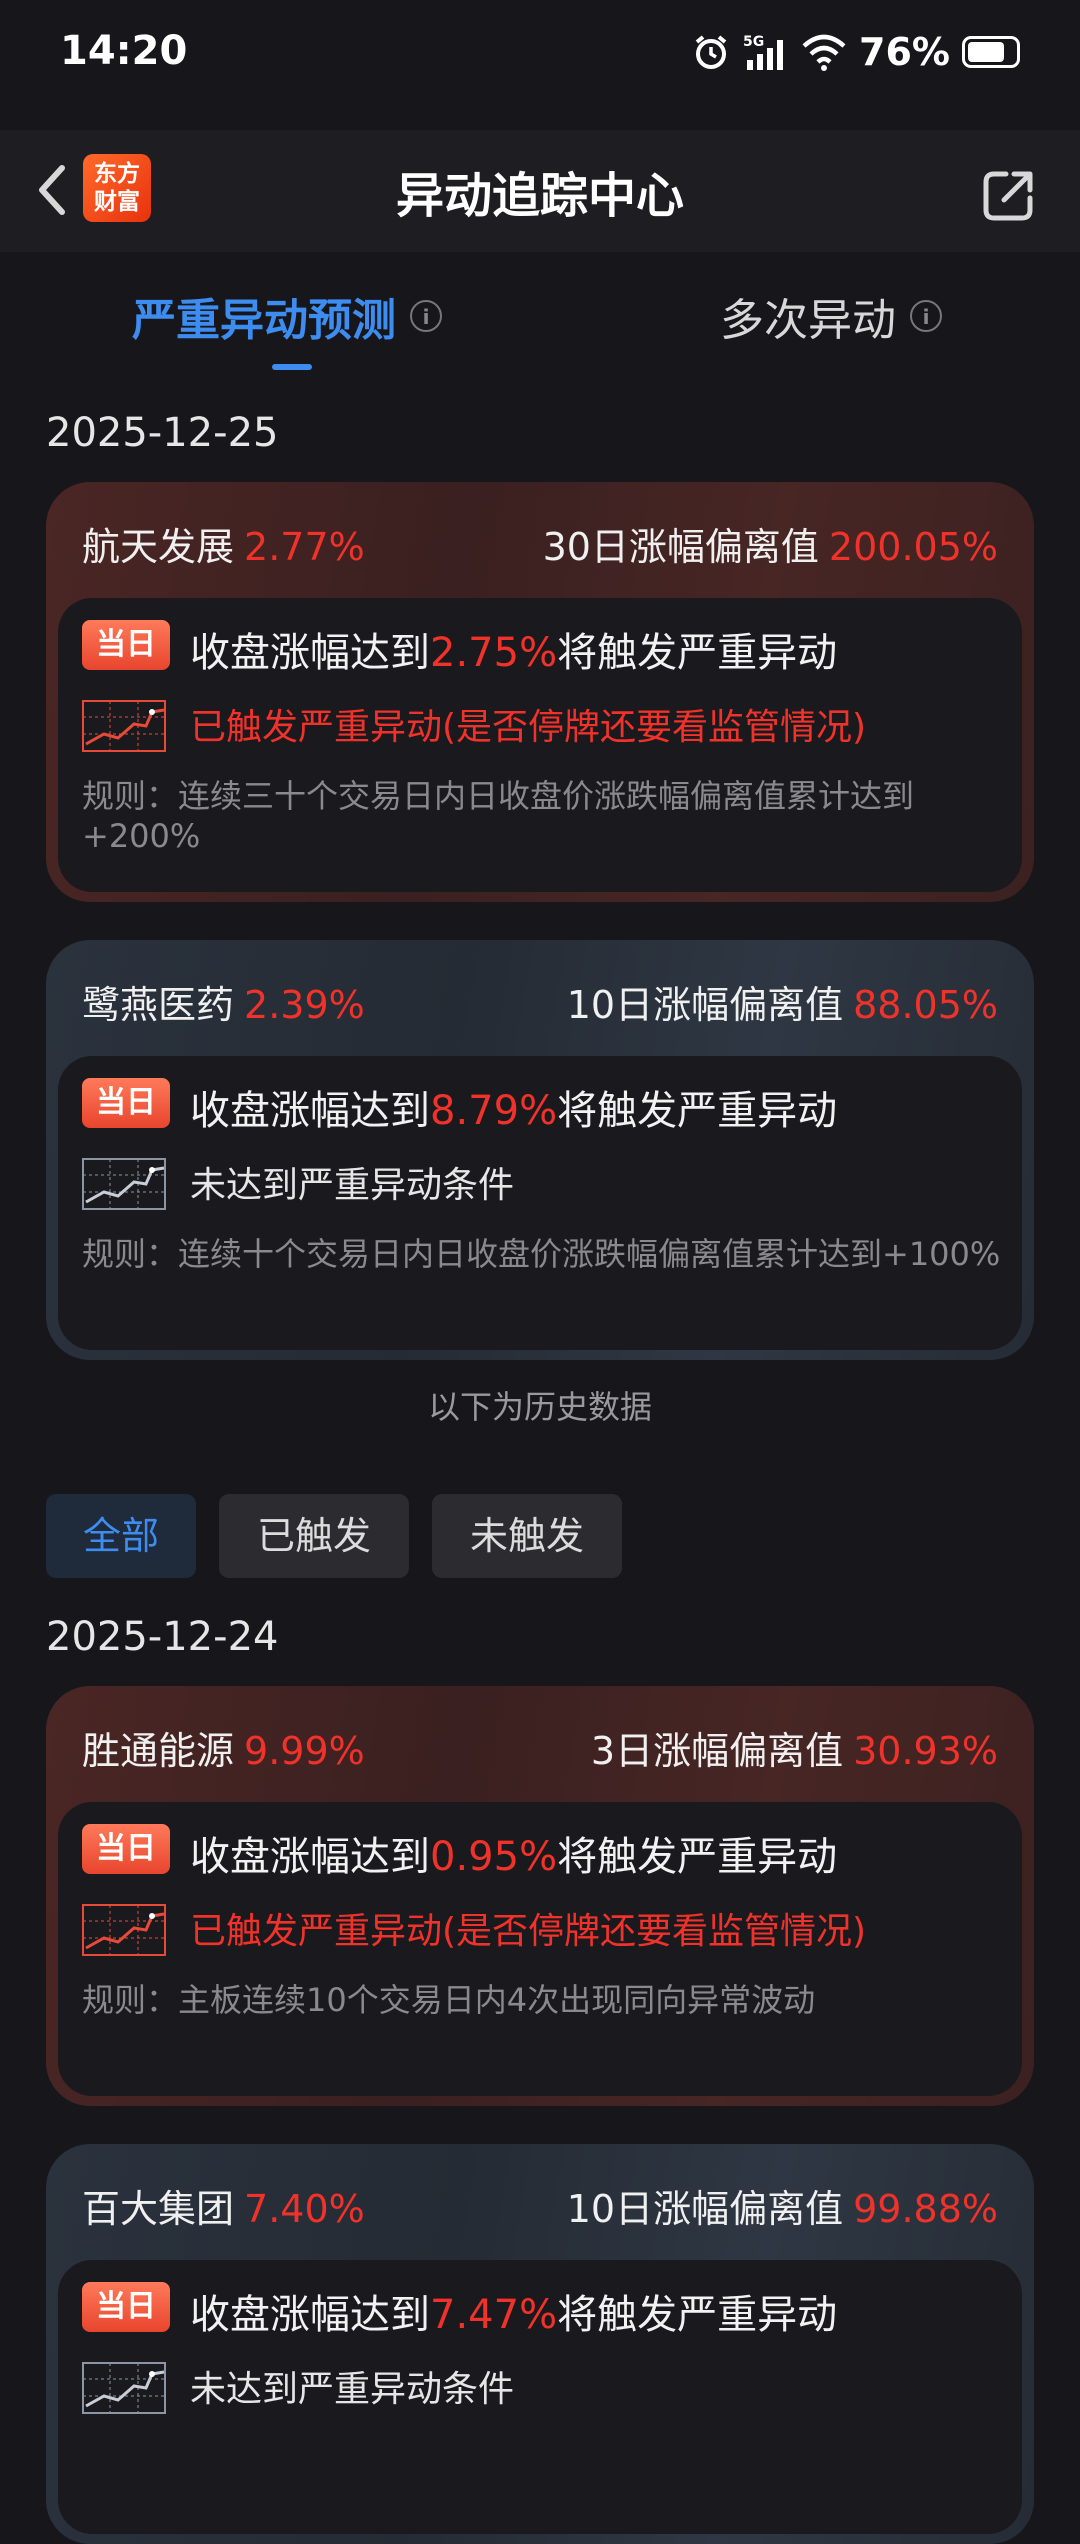 This screenshot has height=2544, width=1080. Describe the element at coordinates (158, 2209) in the screenshot. I see `stock-name: 百大集团` at that location.